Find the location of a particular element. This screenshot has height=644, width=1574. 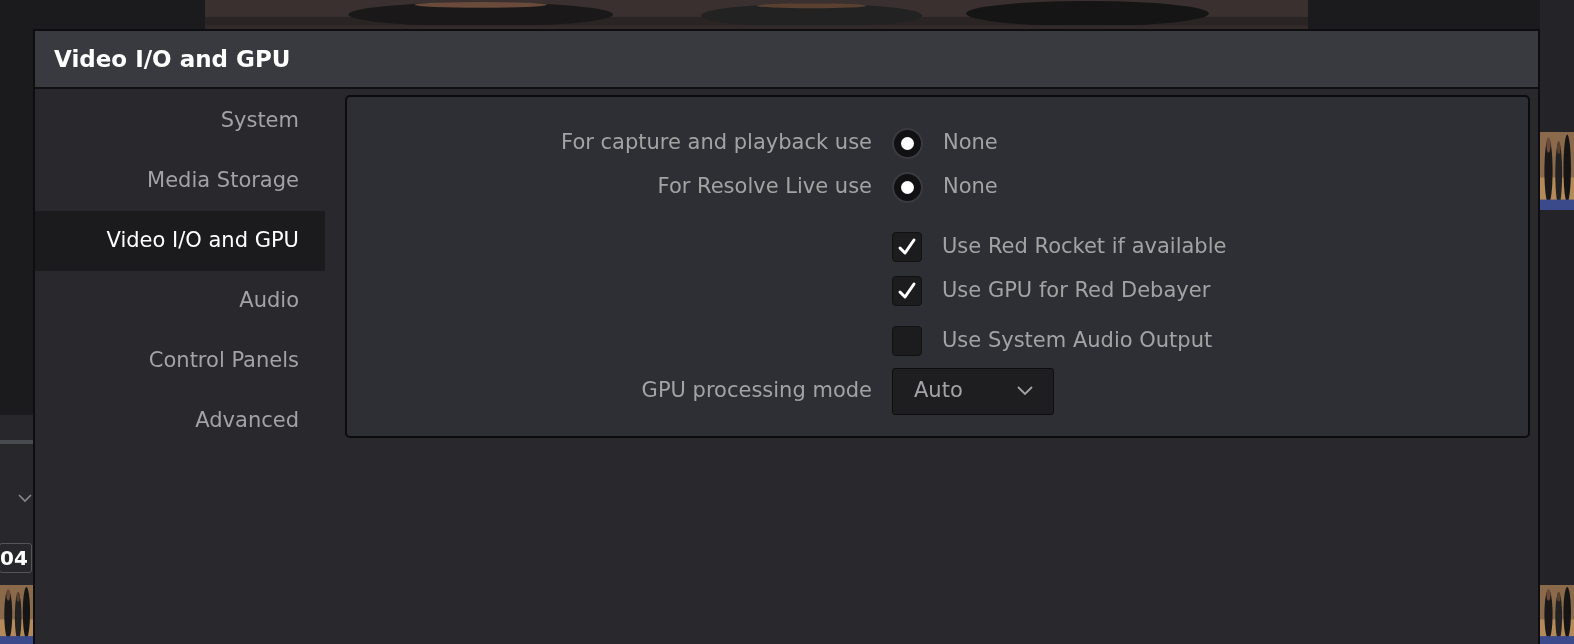

timecode: 04 is located at coordinates (16, 558).